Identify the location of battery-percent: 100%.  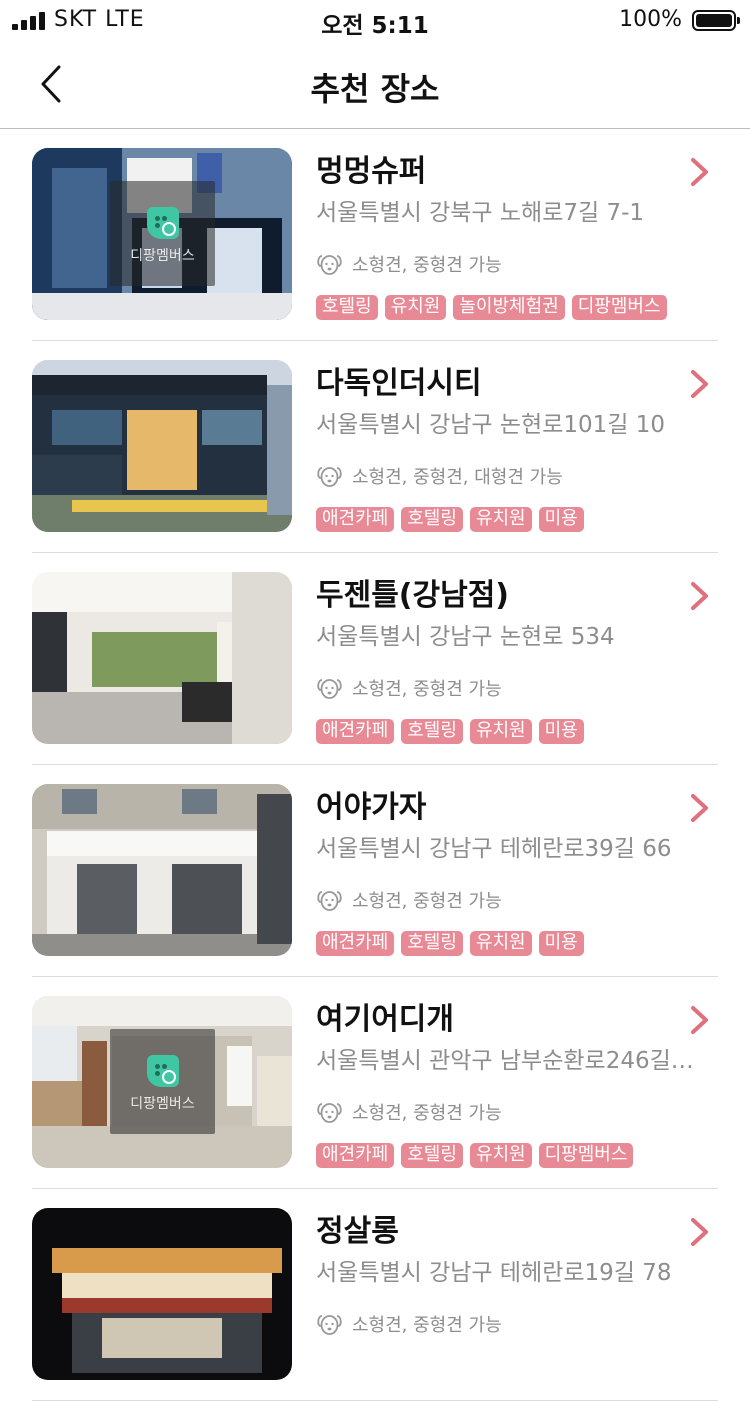
(650, 19).